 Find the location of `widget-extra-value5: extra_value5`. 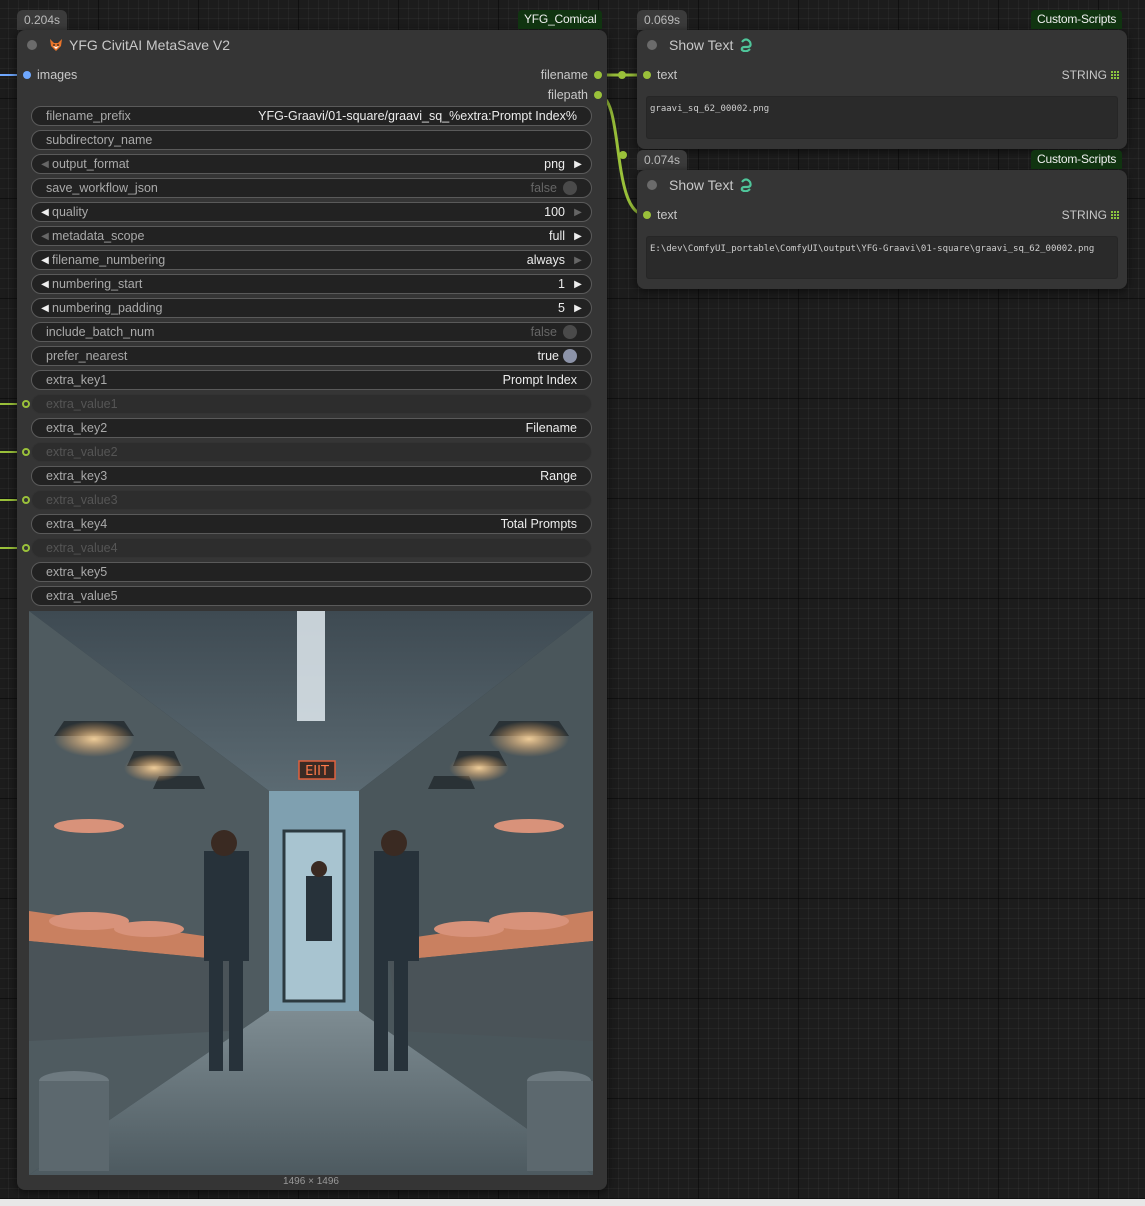

widget-extra-value5: extra_value5 is located at coordinates (311, 596).